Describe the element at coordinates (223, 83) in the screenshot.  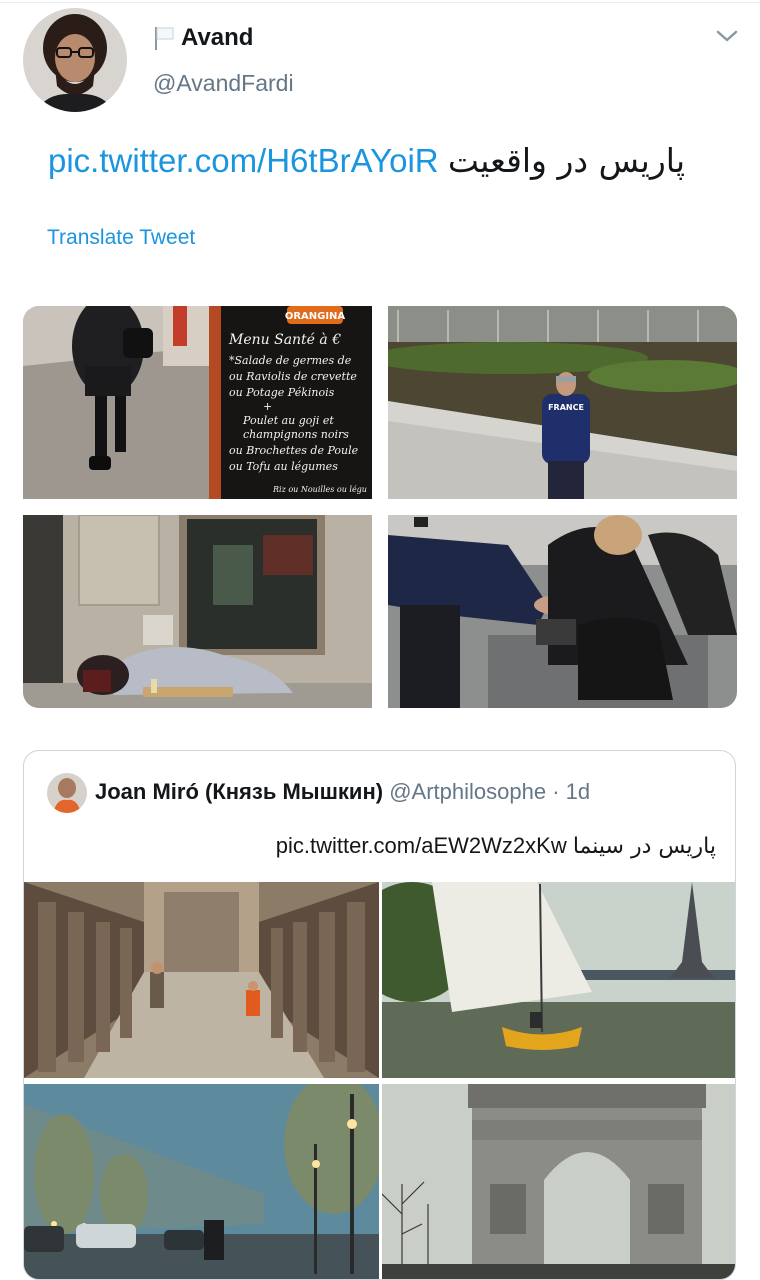
I see `user-handle: @AvandFardi` at that location.